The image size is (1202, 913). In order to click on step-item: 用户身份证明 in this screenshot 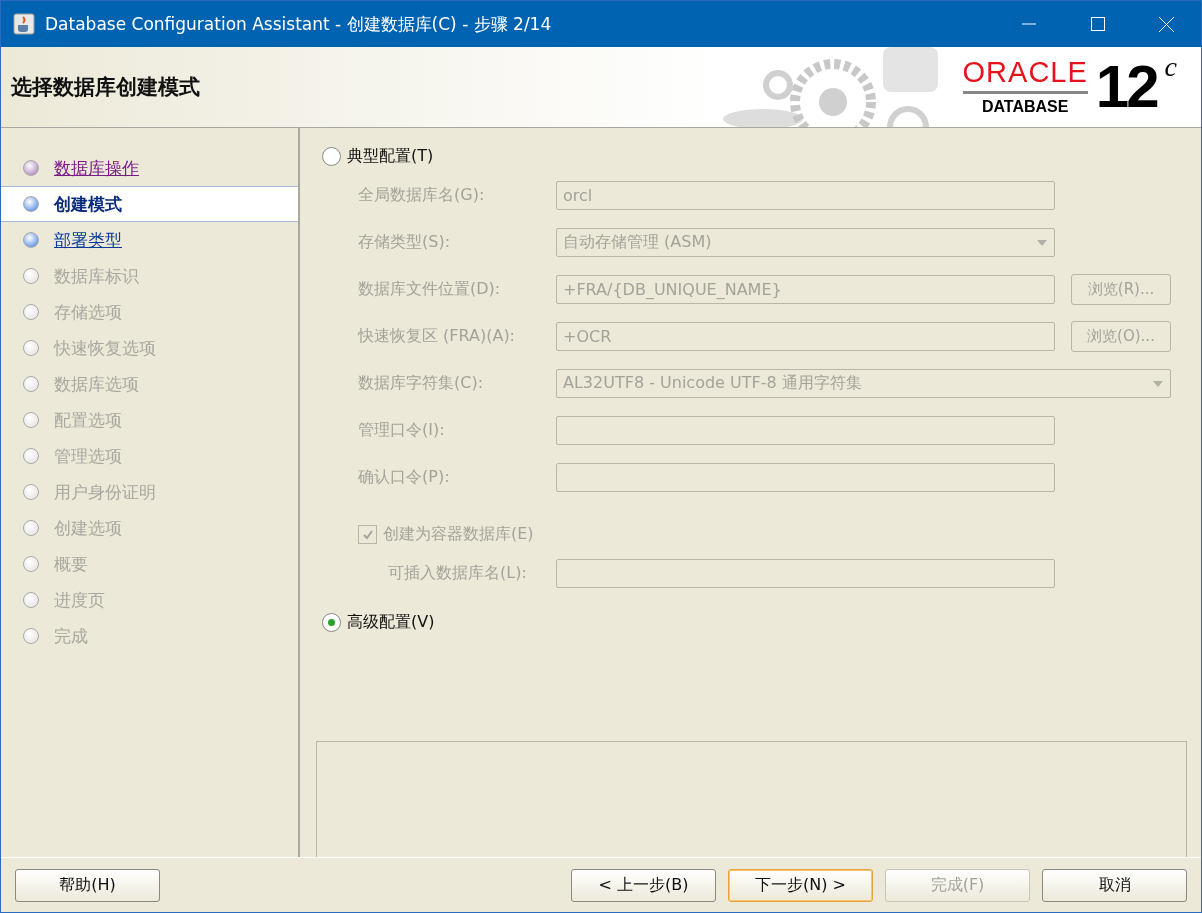, I will do `click(149, 492)`.